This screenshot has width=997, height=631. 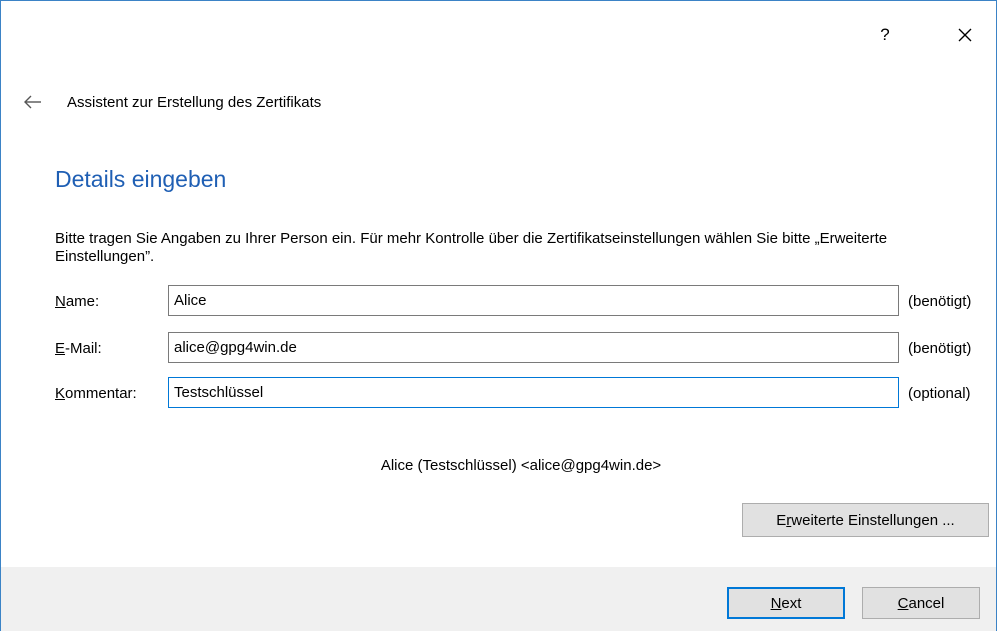 What do you see at coordinates (101, 393) in the screenshot?
I see `comment-label-text: ommentar:` at bounding box center [101, 393].